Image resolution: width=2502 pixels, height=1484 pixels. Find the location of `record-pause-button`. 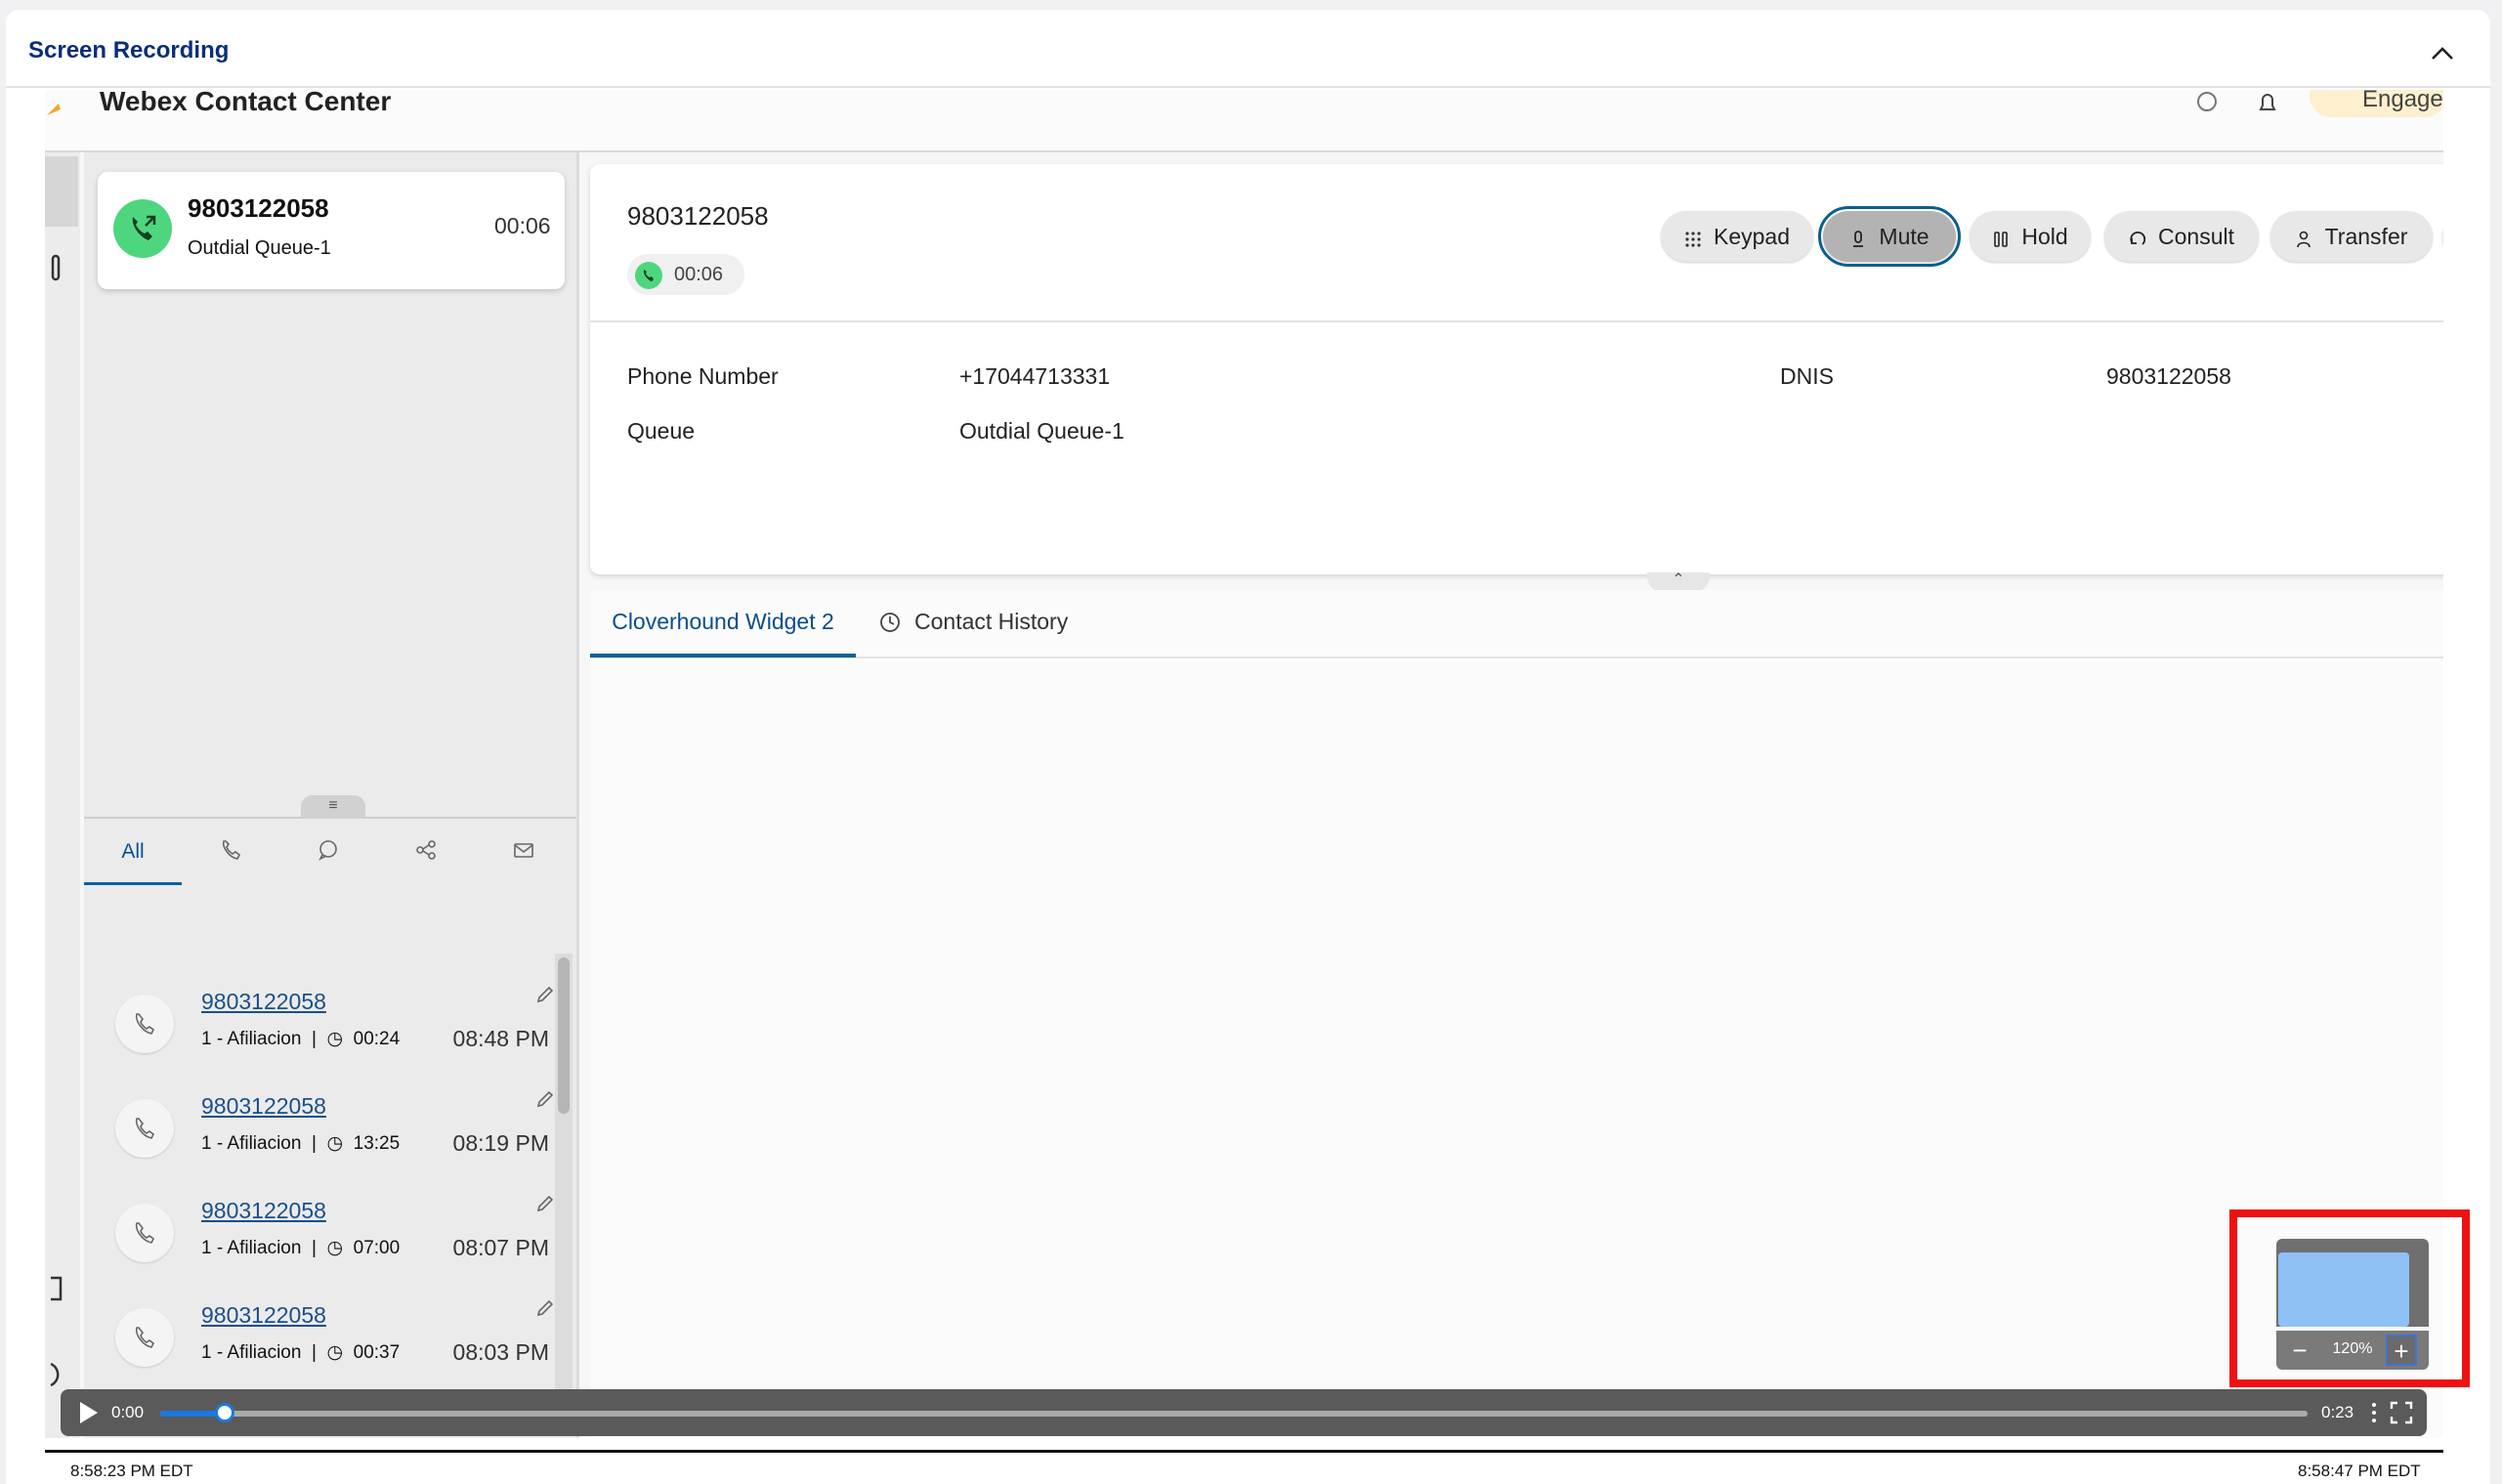

record-pause-button is located at coordinates (2442, 236).